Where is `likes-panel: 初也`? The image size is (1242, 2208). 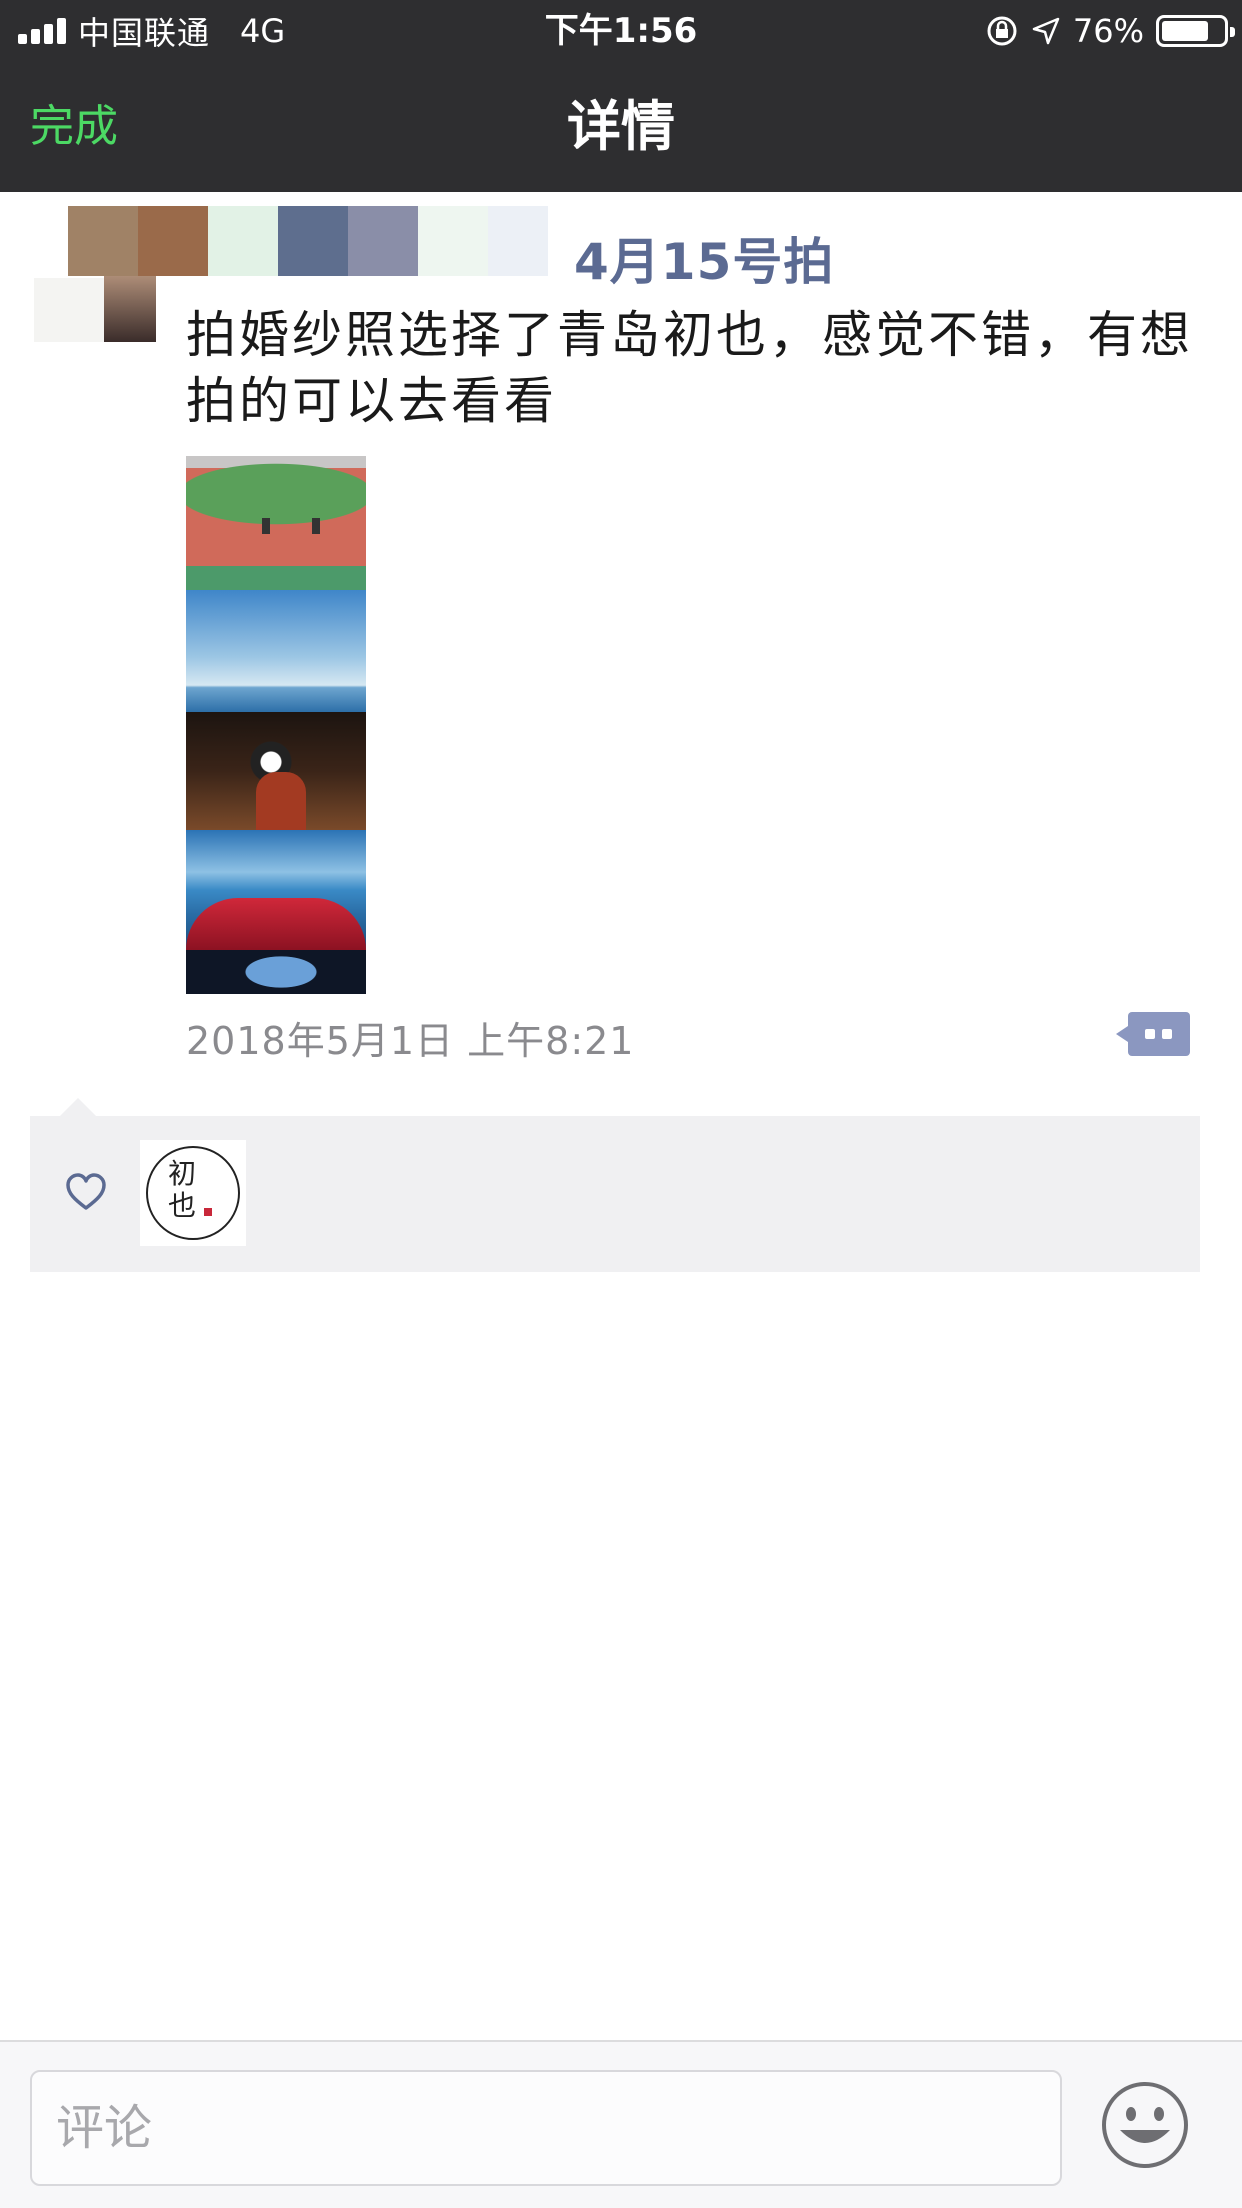
likes-panel: 初也 is located at coordinates (615, 1194).